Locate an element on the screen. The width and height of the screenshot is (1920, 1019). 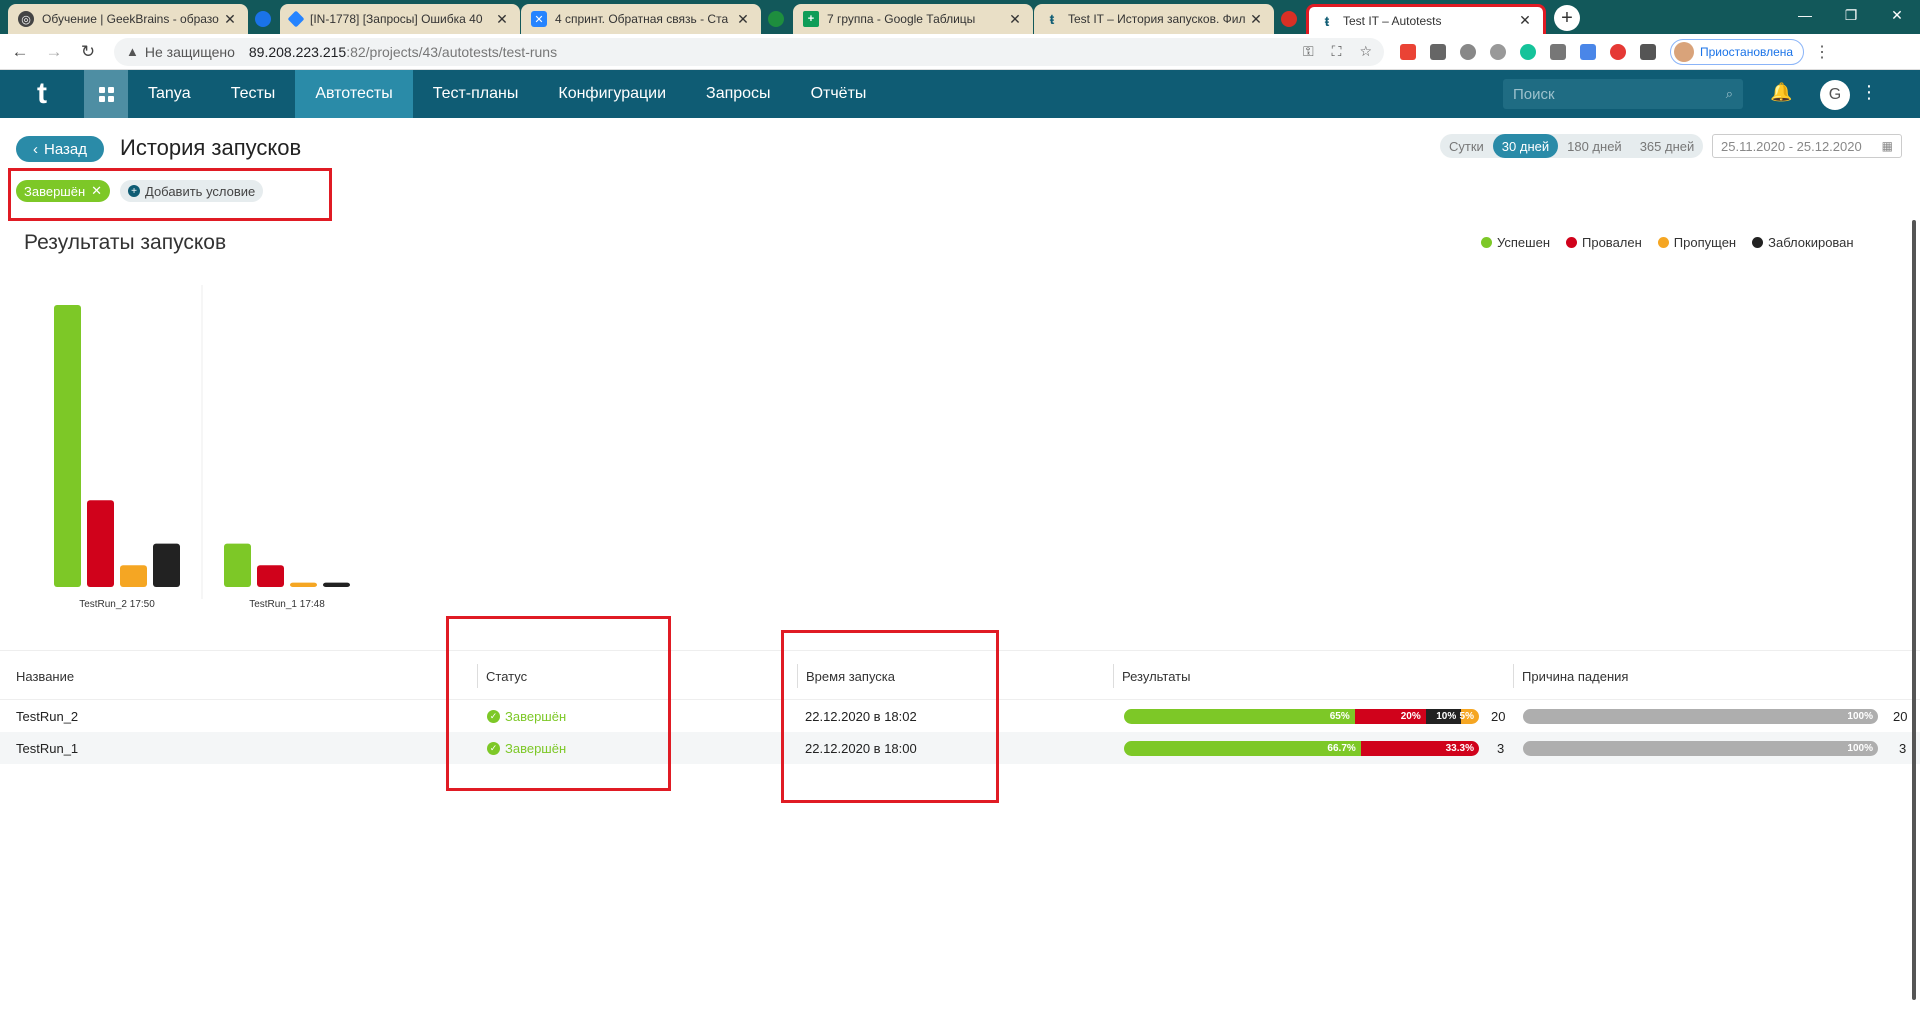
column-header-failure-reason: Причина падения is located at coordinates (1570, 676).